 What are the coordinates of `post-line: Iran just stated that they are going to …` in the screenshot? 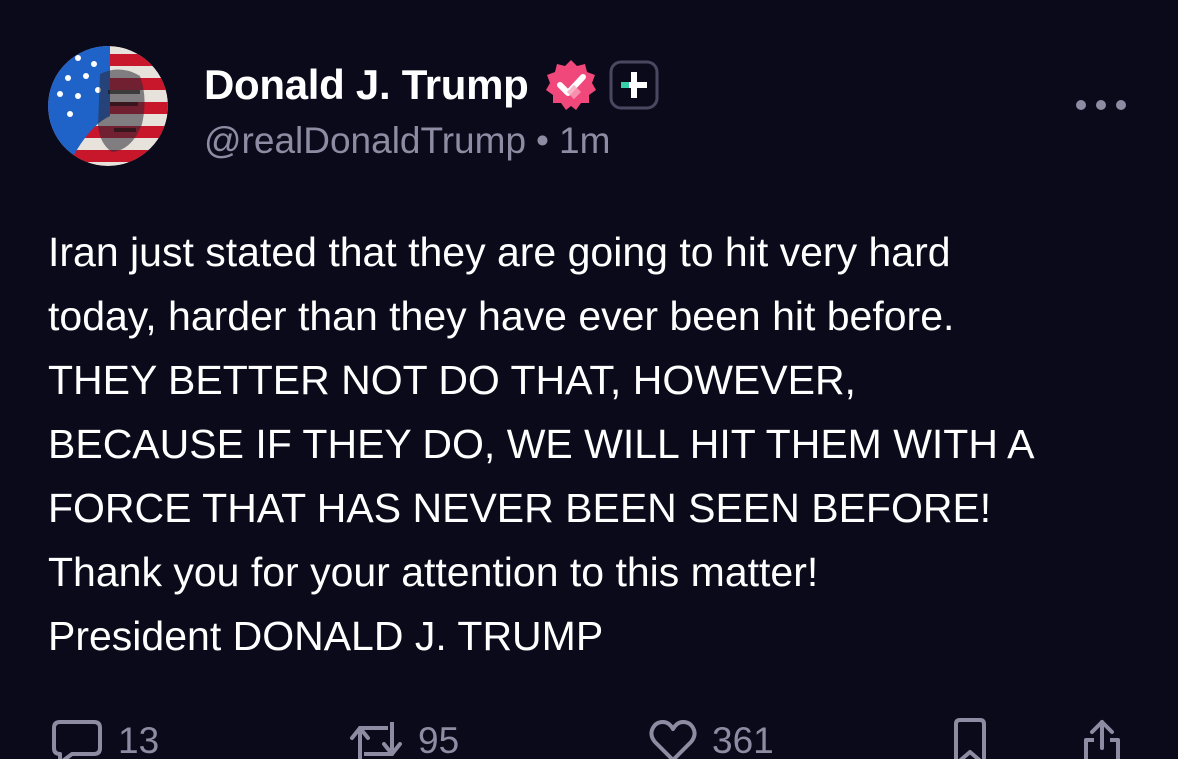 It's located at (499, 252).